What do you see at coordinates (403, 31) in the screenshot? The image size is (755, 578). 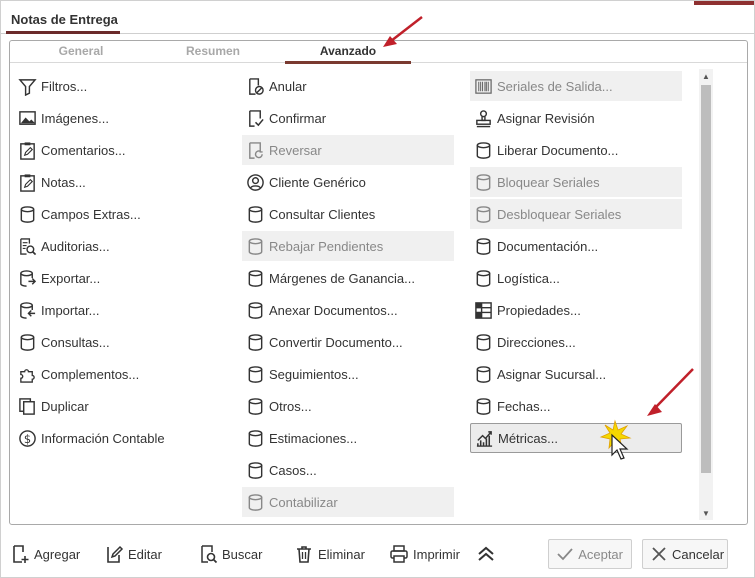 I see `annotation-arrow-tab` at bounding box center [403, 31].